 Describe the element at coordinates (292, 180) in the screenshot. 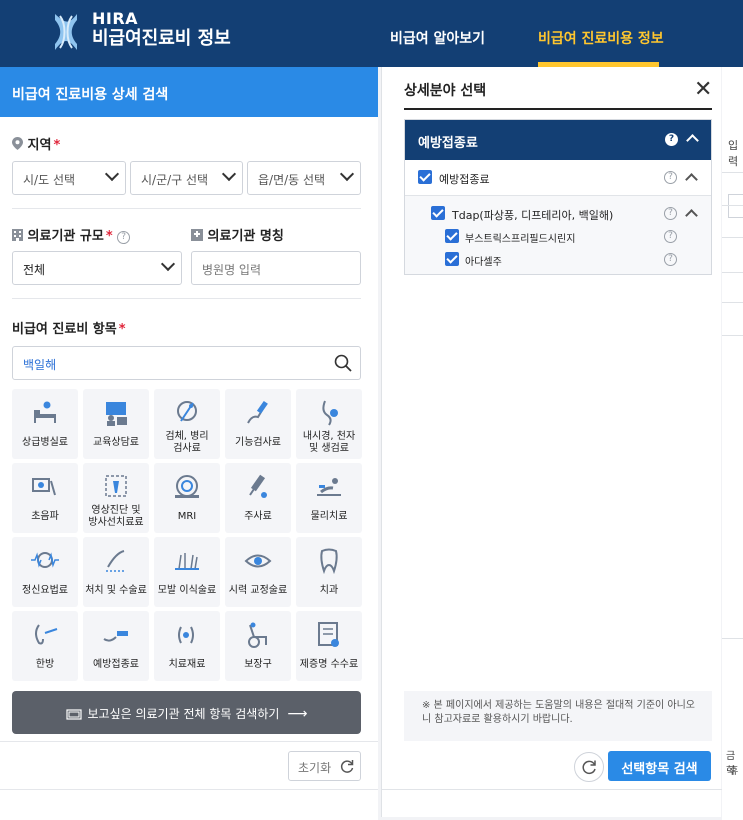

I see `eupmyeon-select-value: 읍/면/동 선택` at that location.